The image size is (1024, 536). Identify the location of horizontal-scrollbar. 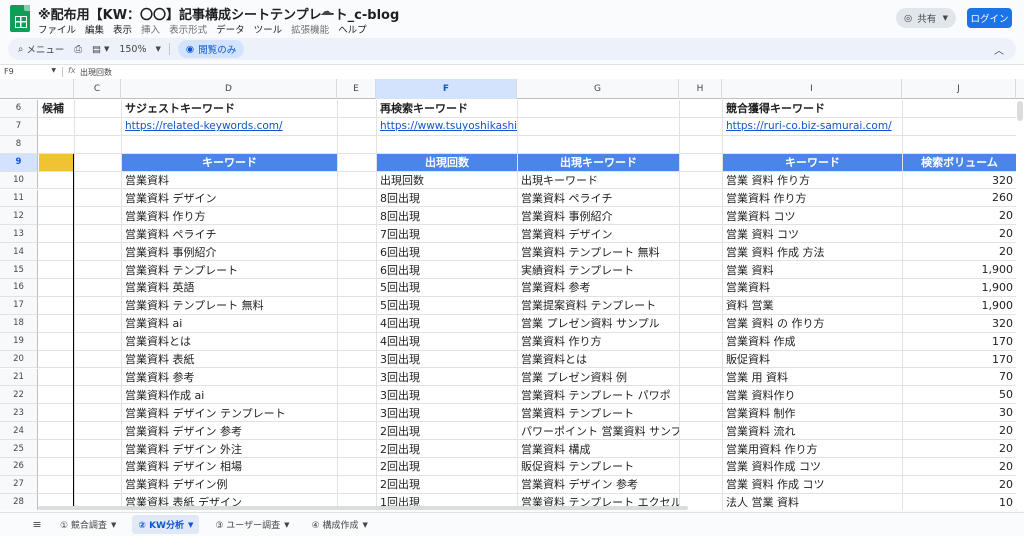
(363, 508).